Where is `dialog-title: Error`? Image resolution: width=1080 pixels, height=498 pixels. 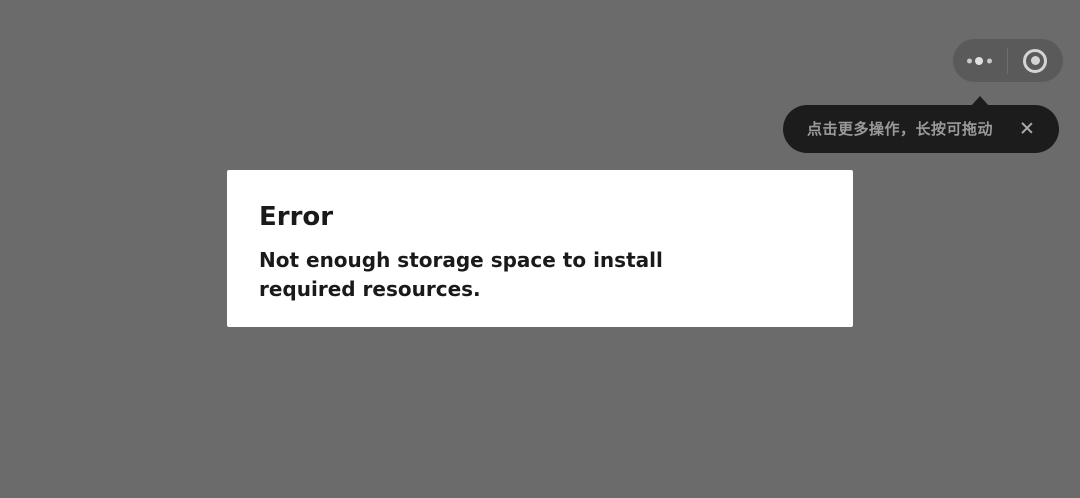
dialog-title: Error is located at coordinates (296, 217).